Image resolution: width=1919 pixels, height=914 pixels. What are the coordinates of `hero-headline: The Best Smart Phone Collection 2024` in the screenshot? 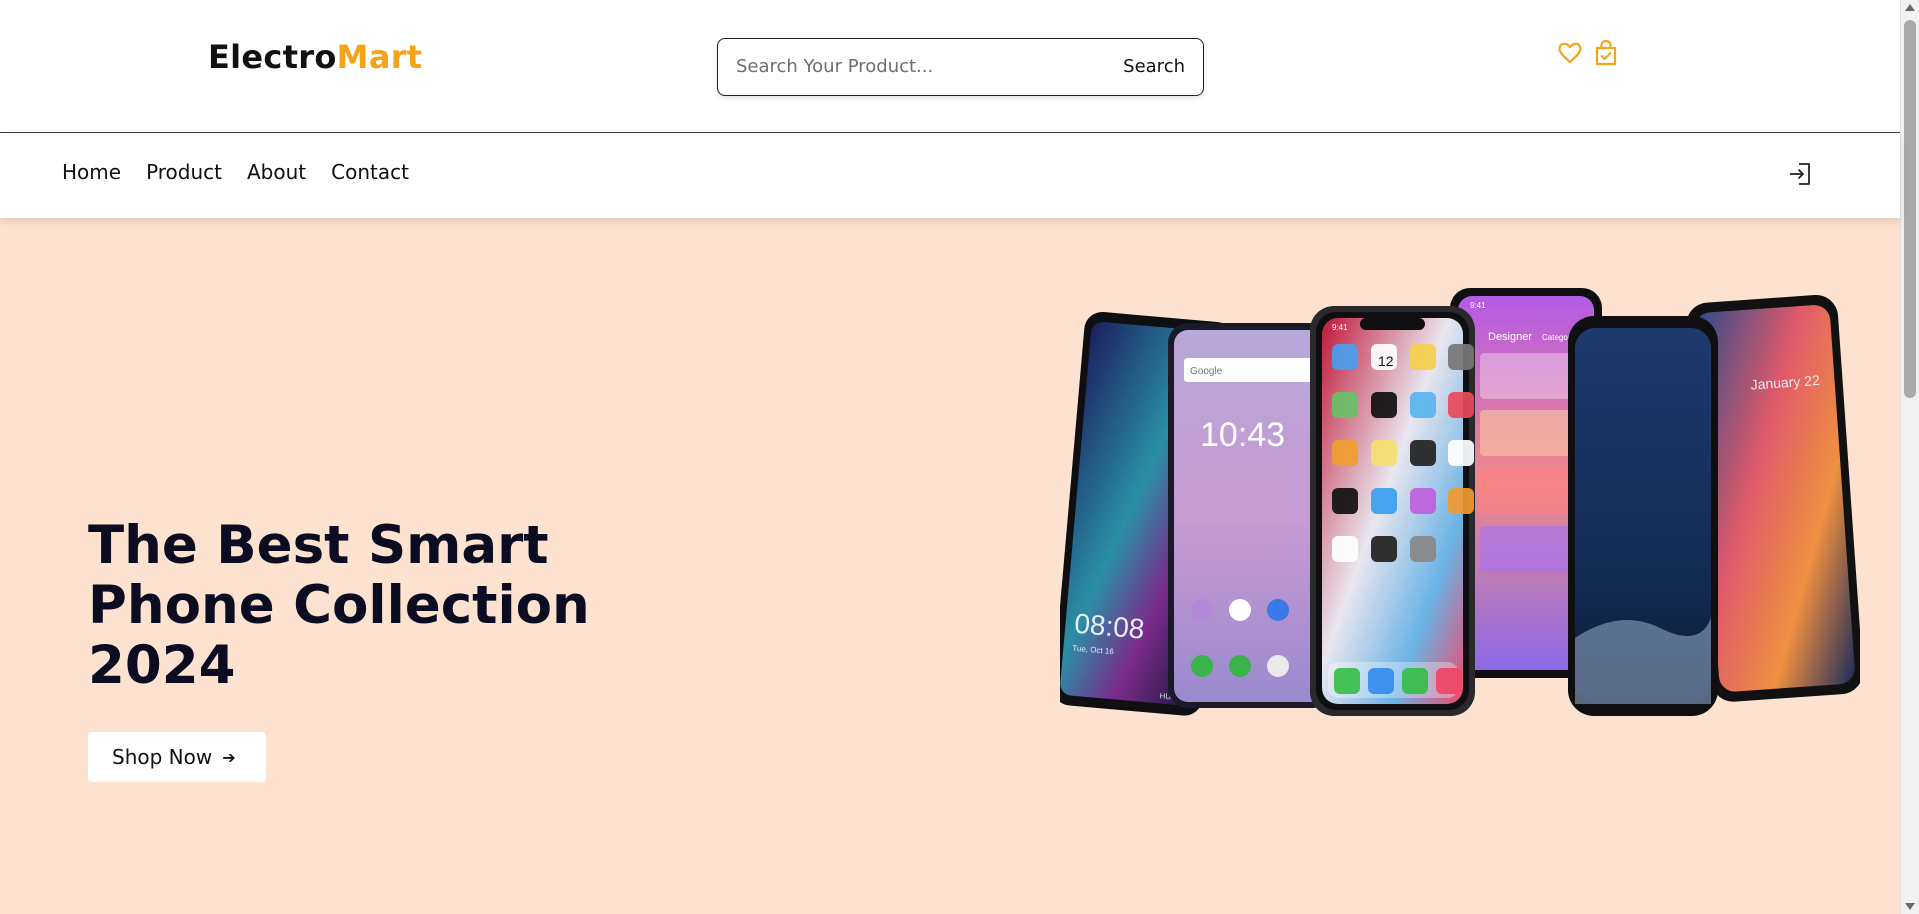 It's located at (339, 605).